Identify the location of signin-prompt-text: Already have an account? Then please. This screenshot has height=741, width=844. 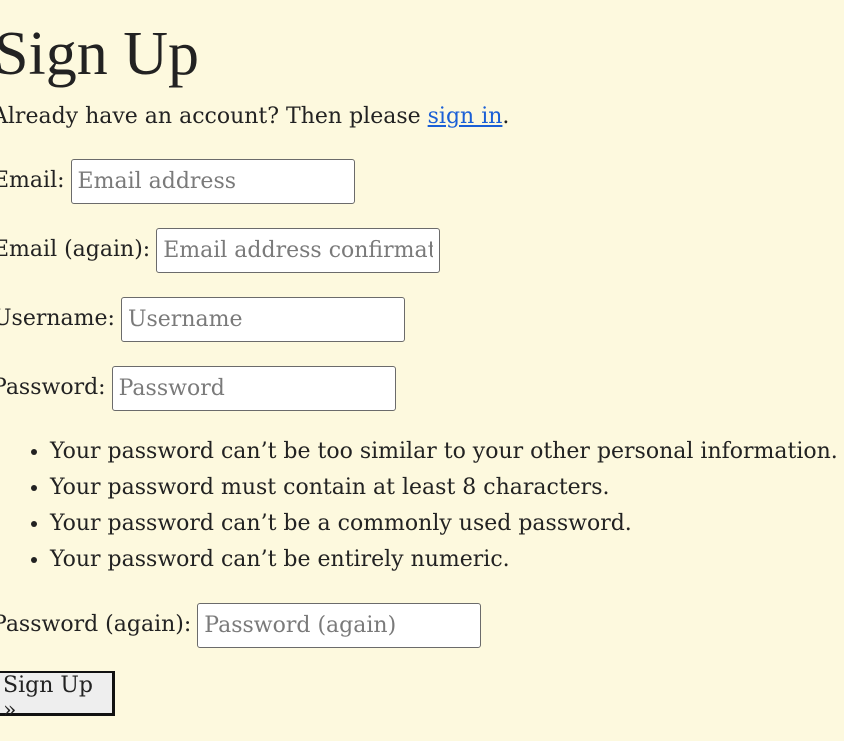
(214, 116).